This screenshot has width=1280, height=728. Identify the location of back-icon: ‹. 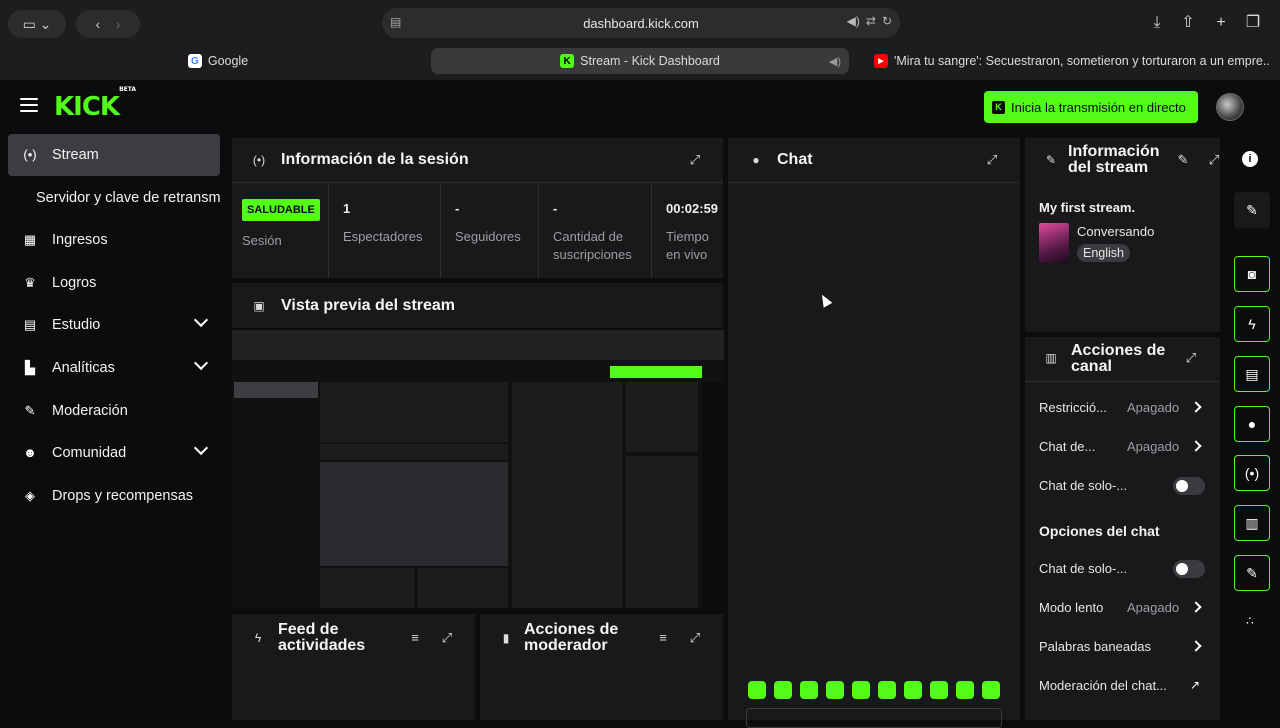
(98, 24).